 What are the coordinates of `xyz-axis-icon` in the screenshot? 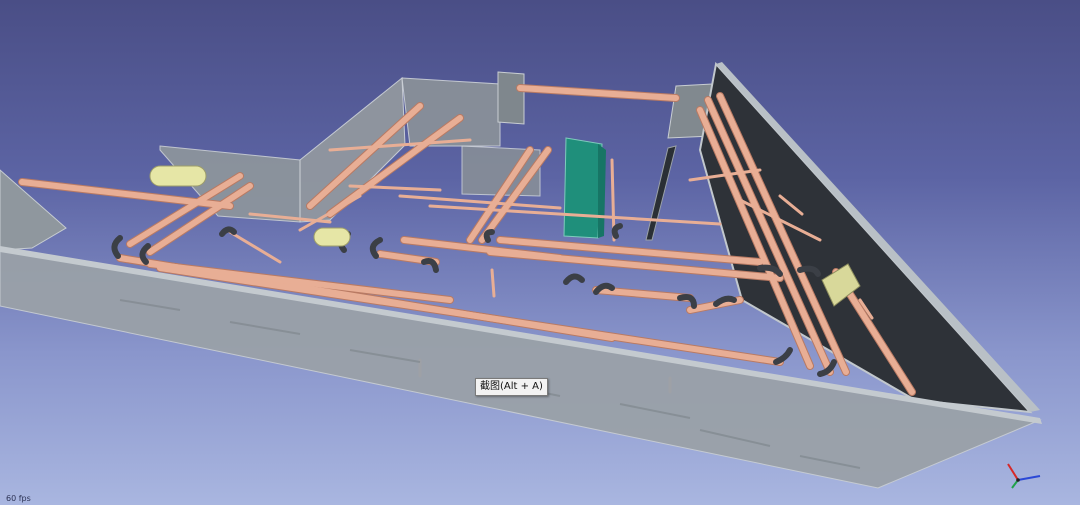 It's located at (1024, 476).